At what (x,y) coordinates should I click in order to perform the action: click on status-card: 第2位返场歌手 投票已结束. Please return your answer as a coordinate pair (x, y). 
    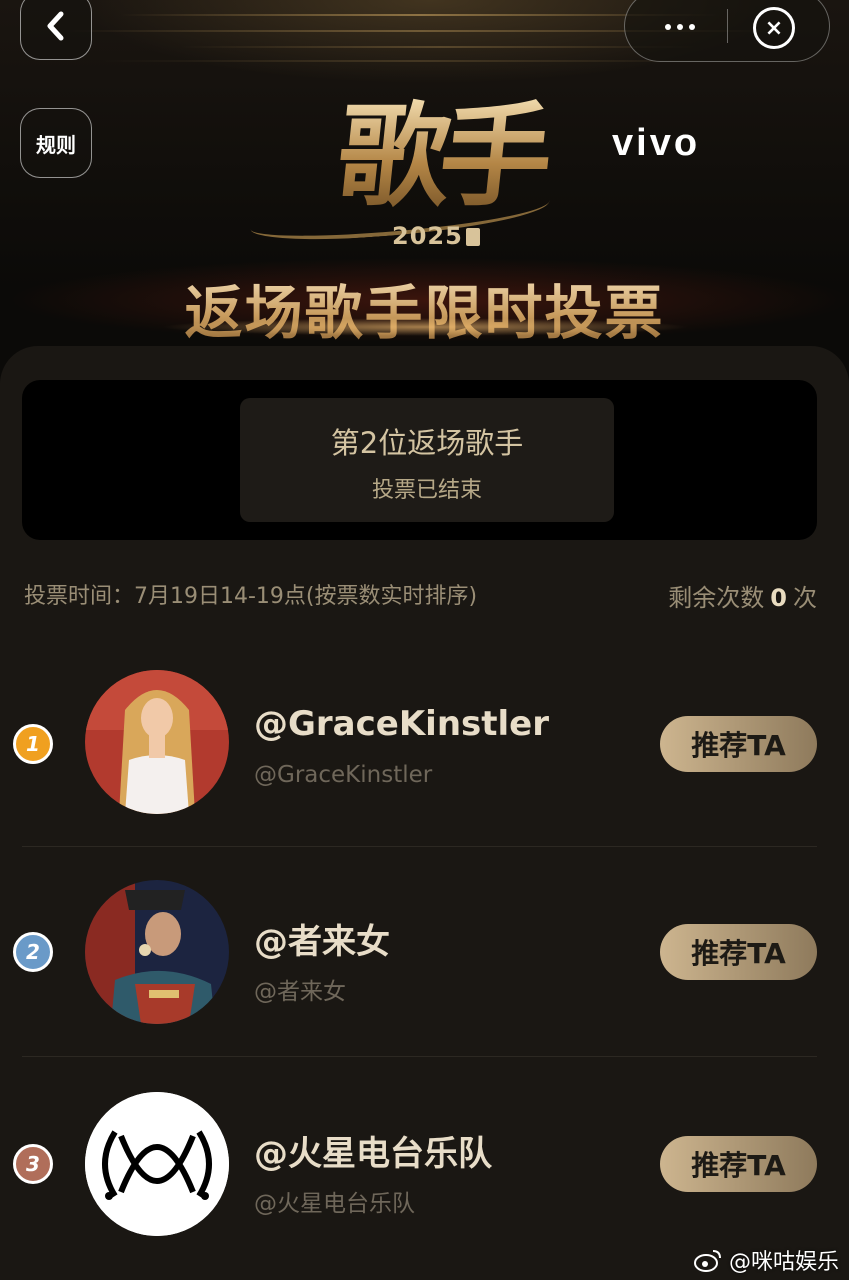
    Looking at the image, I should click on (419, 460).